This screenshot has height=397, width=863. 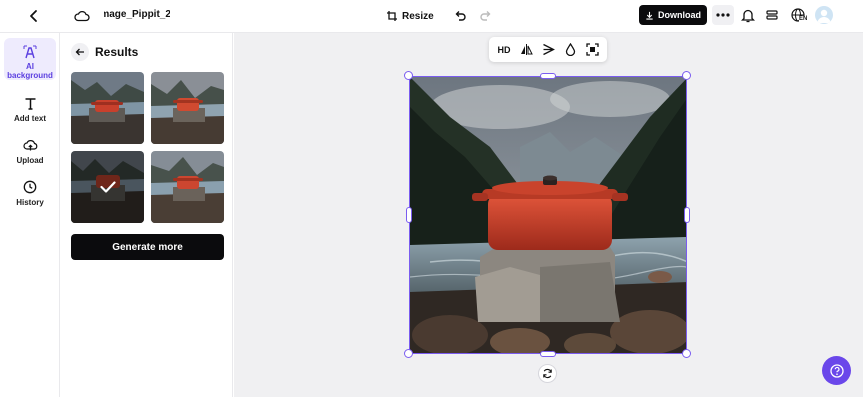 I want to click on history-icon, so click(x=30, y=187).